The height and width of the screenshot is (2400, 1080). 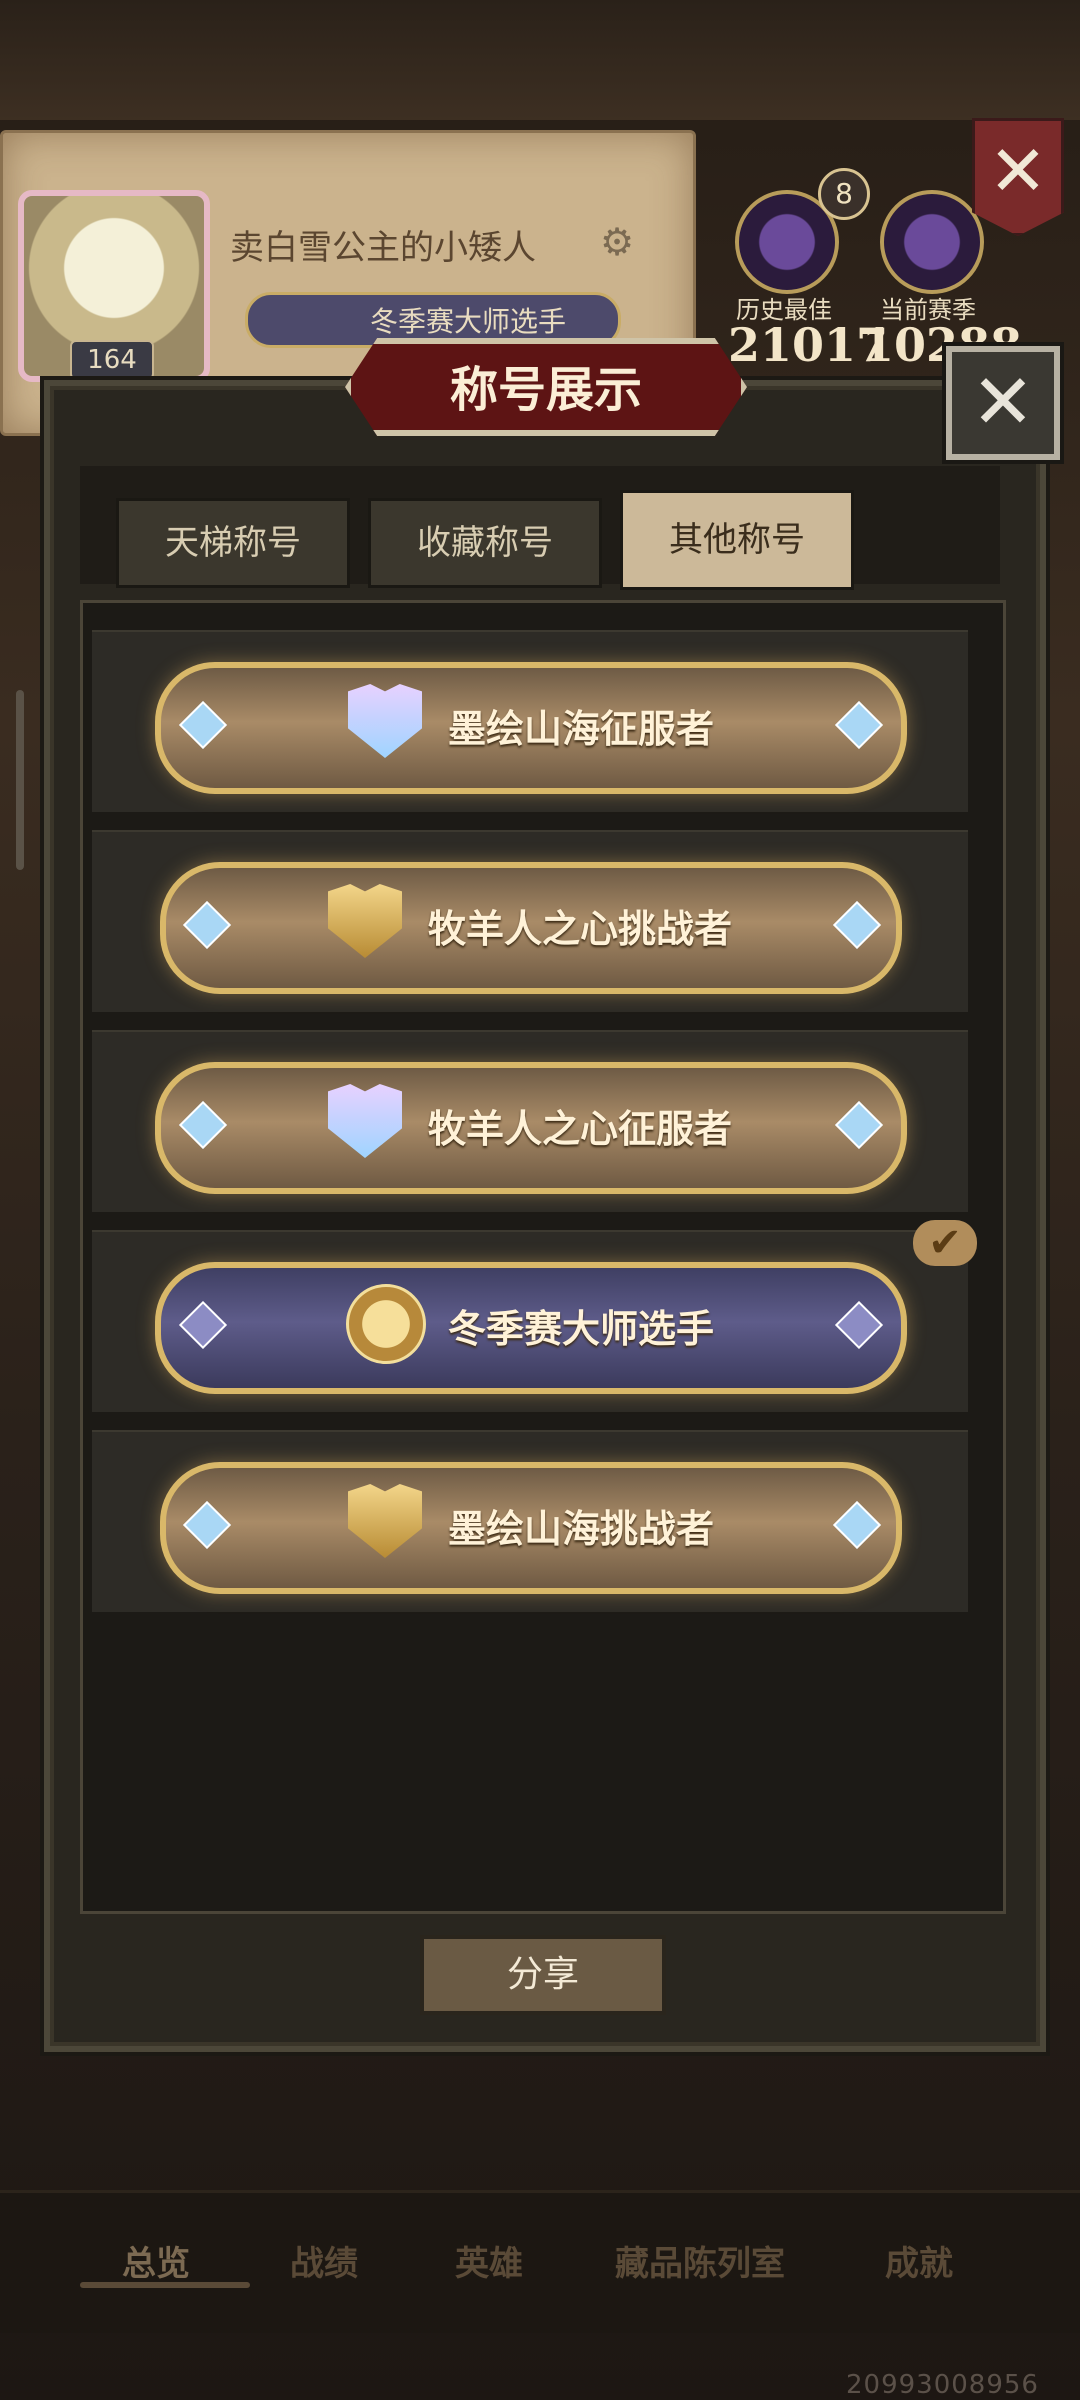 I want to click on current-rank-emblem-icon, so click(x=932, y=242).